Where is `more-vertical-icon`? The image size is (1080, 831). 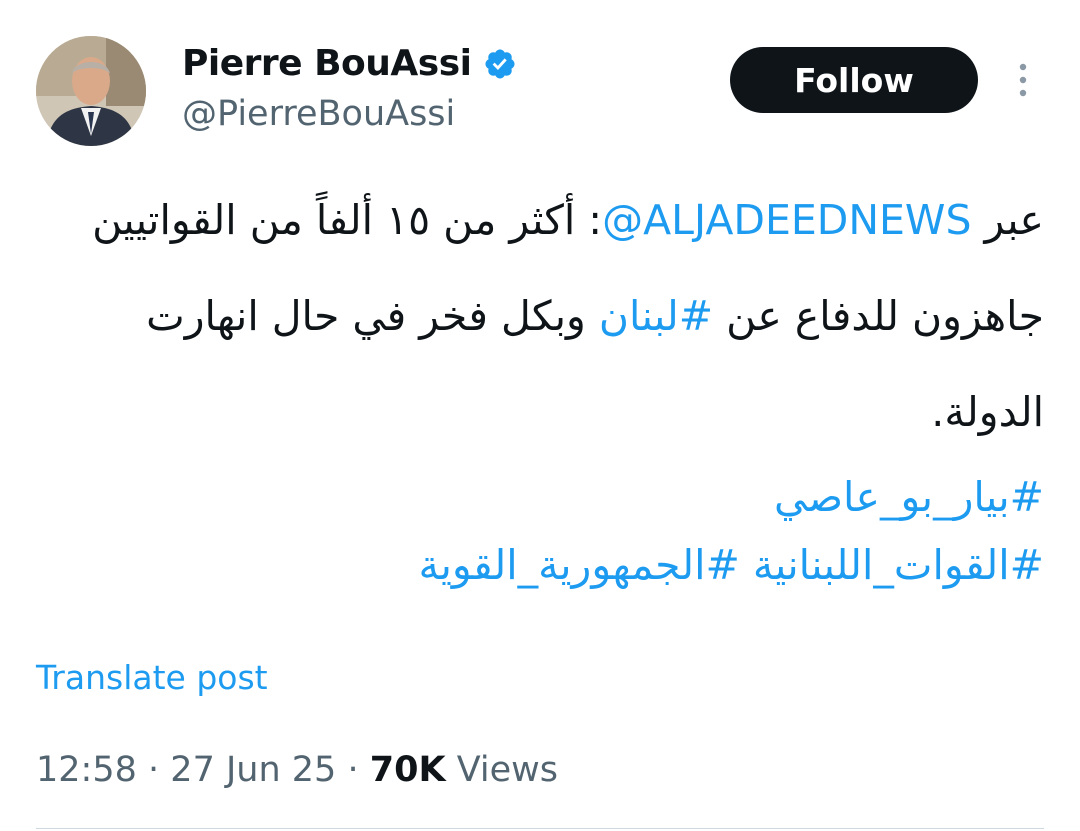 more-vertical-icon is located at coordinates (1023, 80).